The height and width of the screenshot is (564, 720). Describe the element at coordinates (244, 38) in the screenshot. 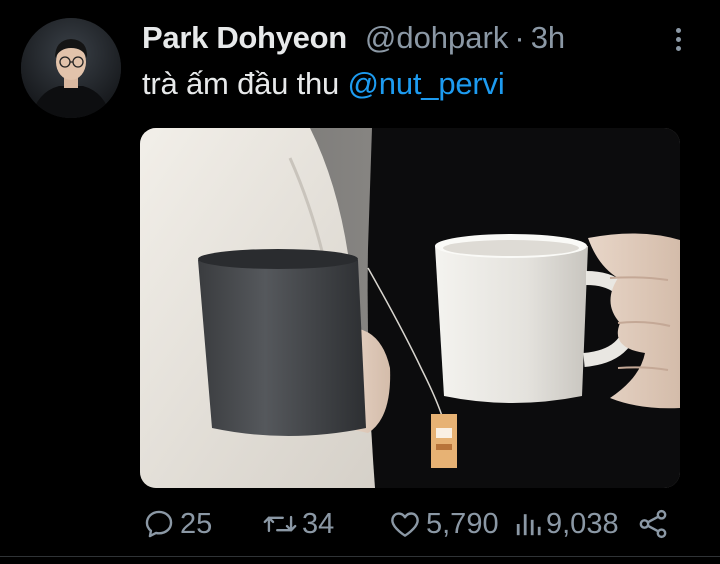

I see `display-name: Park Dohyeon` at that location.